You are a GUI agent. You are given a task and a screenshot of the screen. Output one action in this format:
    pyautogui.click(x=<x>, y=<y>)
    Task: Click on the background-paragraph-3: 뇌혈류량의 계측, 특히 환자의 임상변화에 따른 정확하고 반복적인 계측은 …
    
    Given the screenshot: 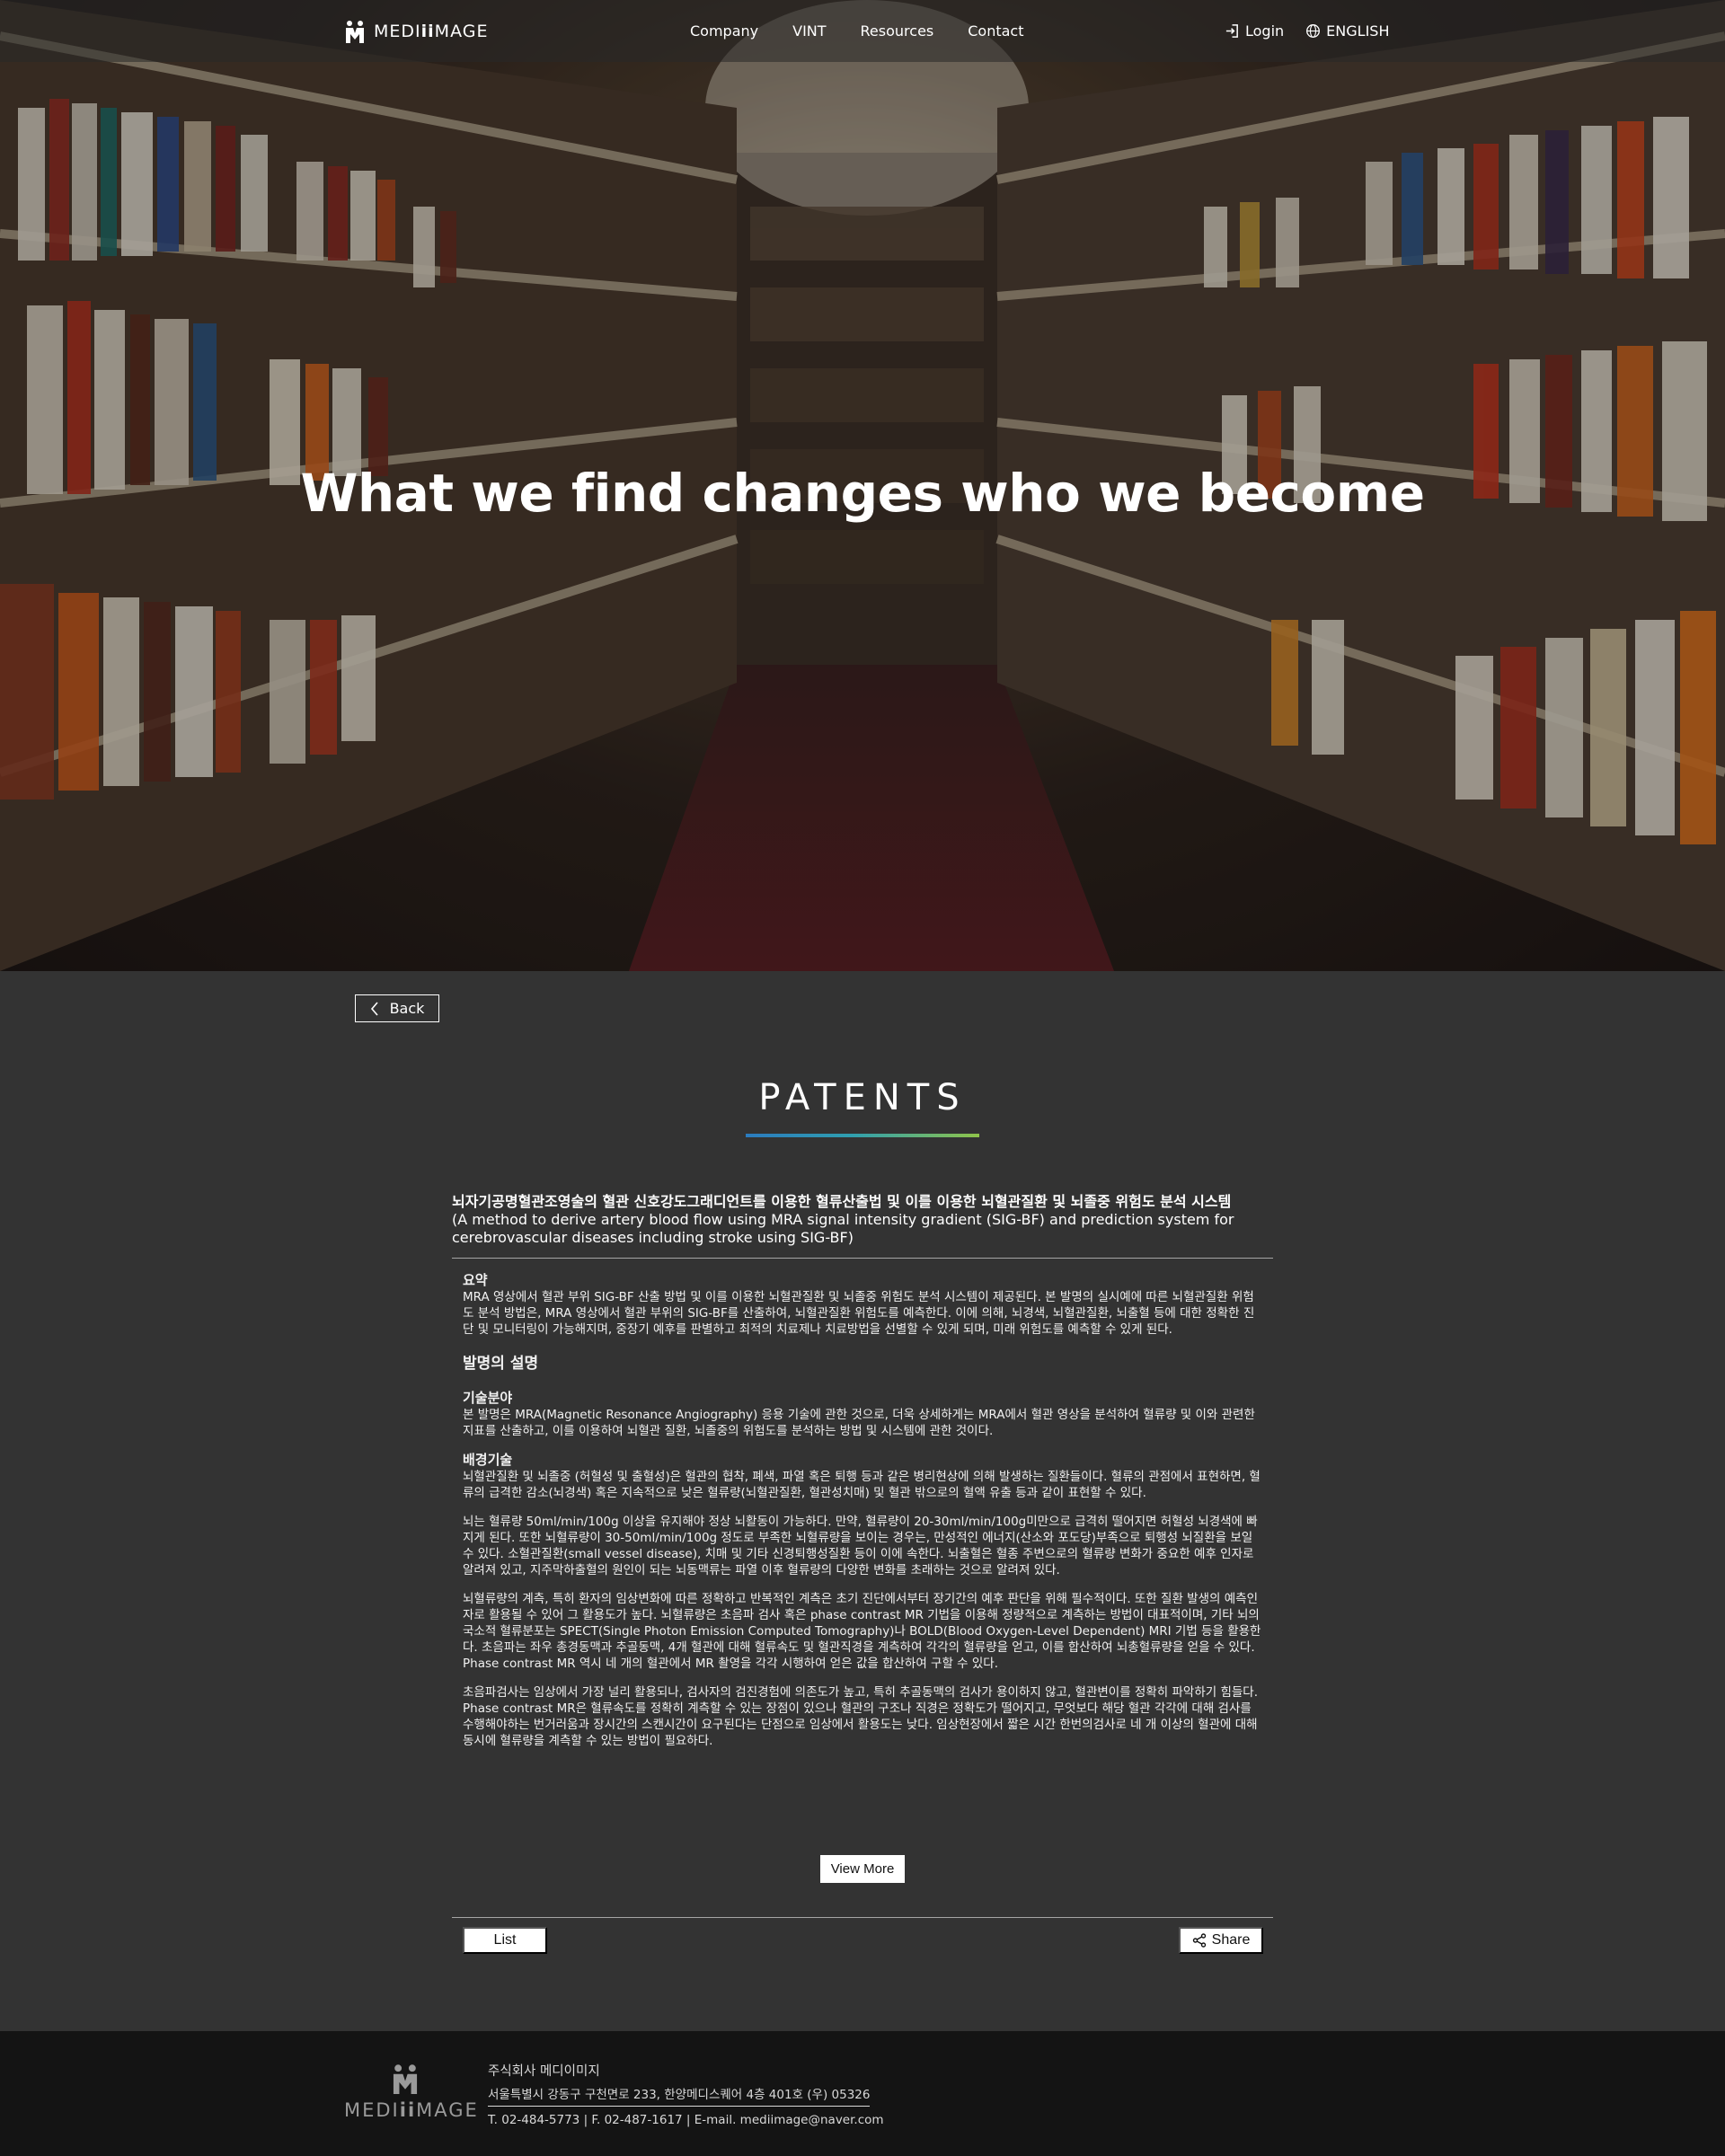 What is the action you would take?
    pyautogui.click(x=862, y=1631)
    